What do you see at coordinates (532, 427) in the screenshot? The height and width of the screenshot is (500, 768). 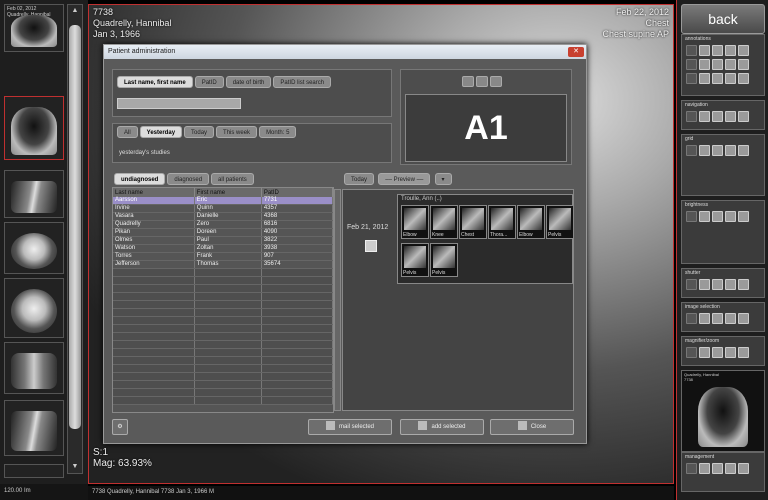 I see `close-button: Close` at bounding box center [532, 427].